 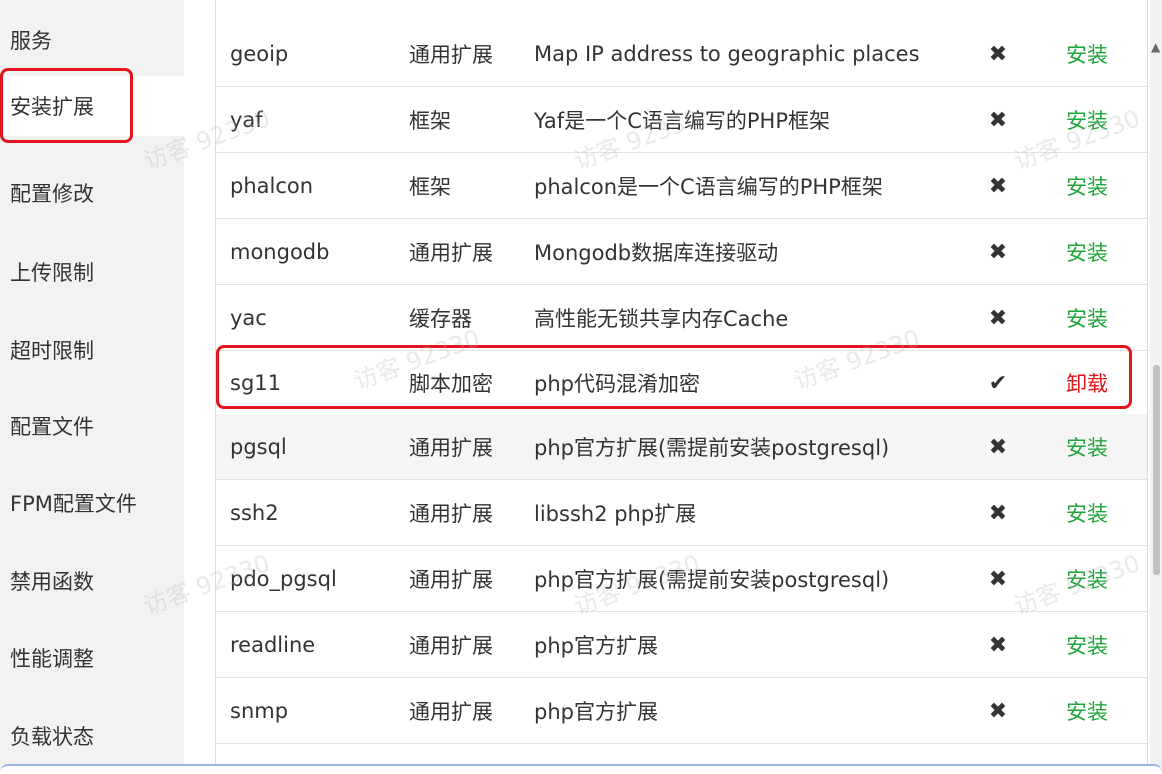 I want to click on sidebar-item-disabled-functions: 禁用函数, so click(x=92, y=581).